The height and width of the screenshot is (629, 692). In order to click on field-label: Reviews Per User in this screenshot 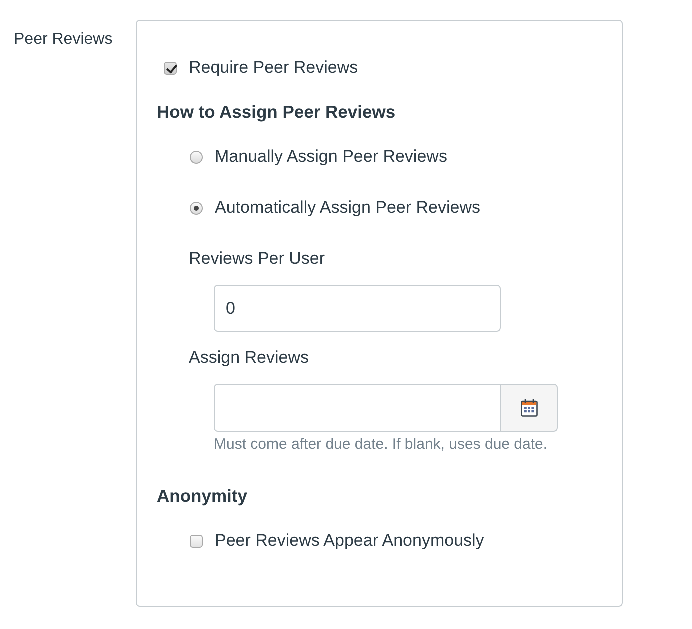, I will do `click(257, 259)`.